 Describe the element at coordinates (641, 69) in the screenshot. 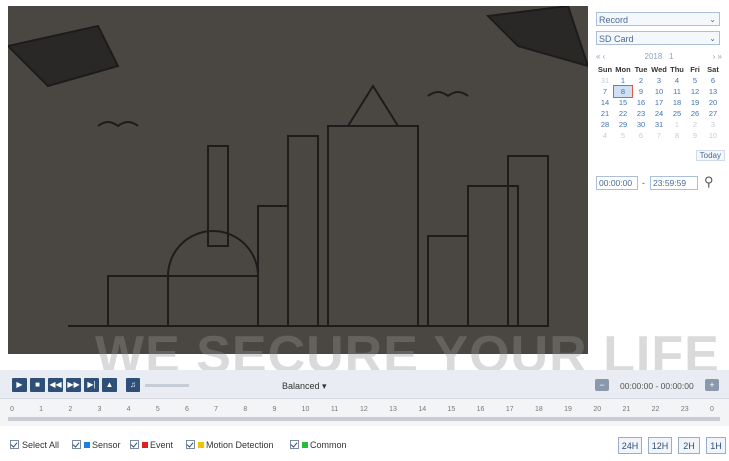

I see `calendar-weekday: Tue` at that location.